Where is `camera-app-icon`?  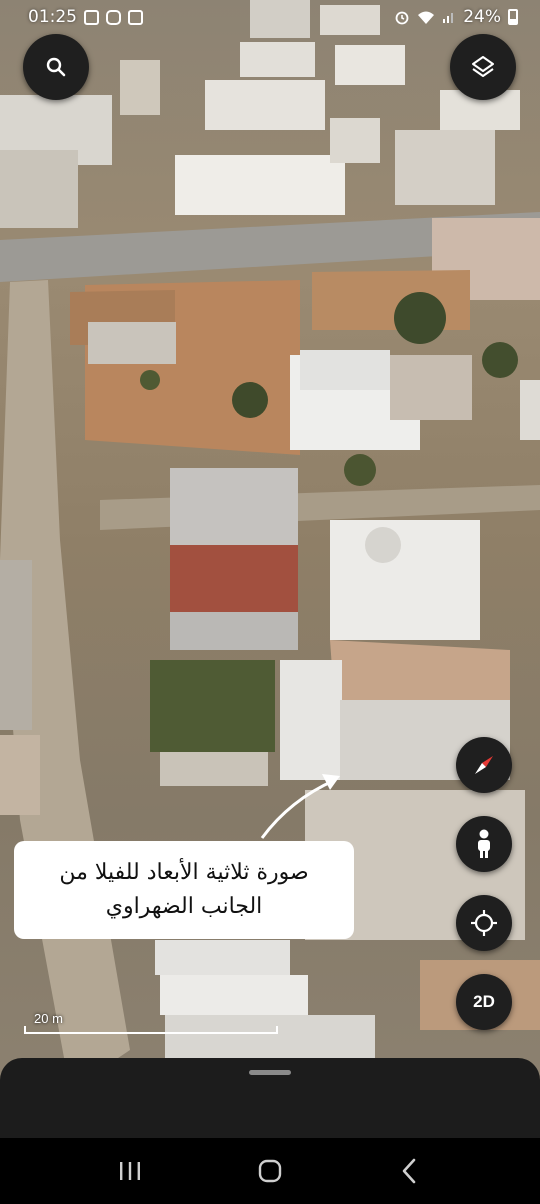
camera-app-icon is located at coordinates (135, 17).